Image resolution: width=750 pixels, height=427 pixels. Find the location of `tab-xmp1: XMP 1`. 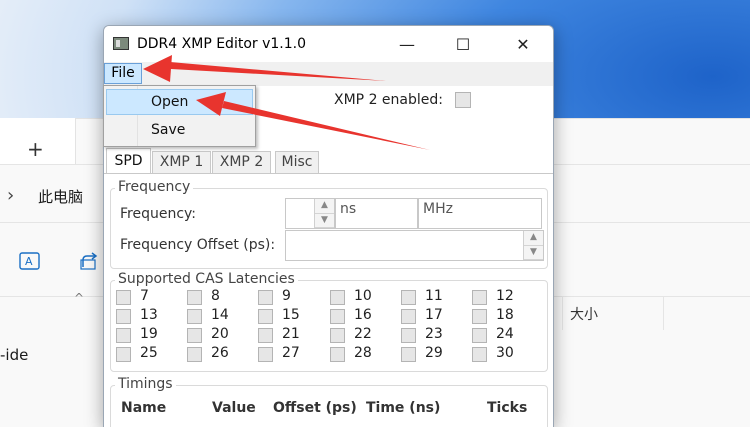

tab-xmp1: XMP 1 is located at coordinates (181, 162).